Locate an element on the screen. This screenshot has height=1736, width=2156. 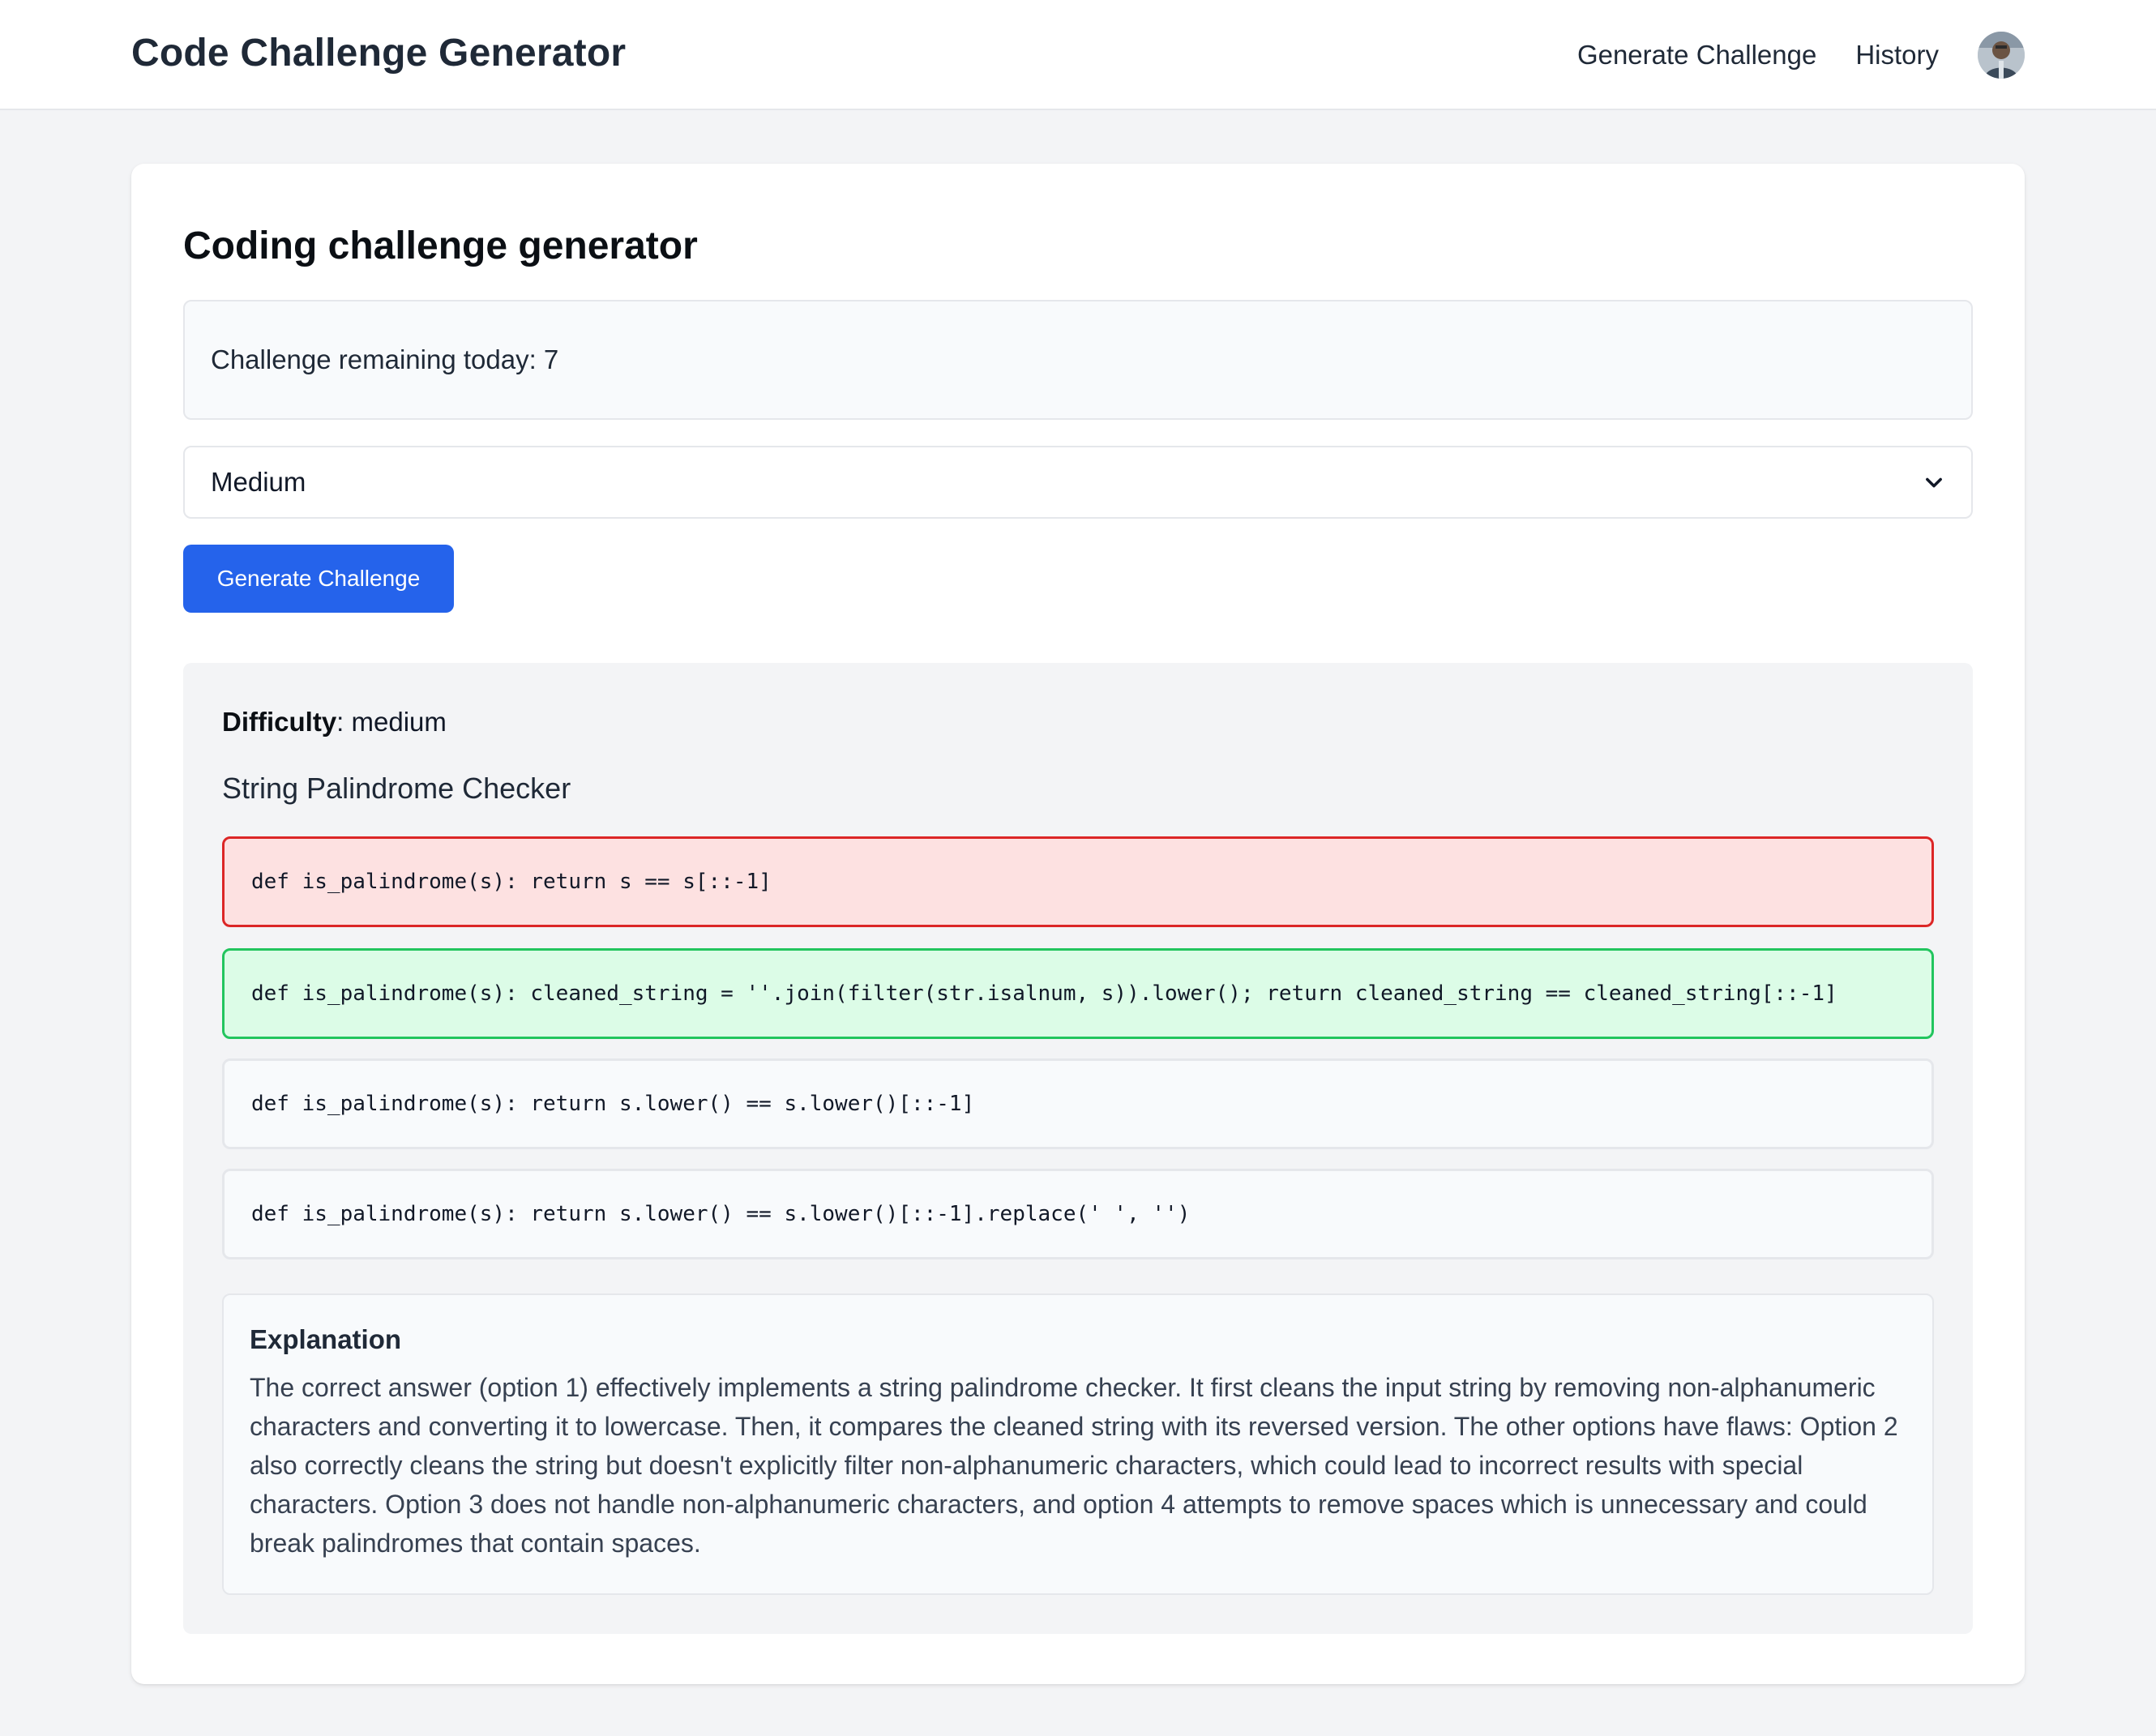
user-avatar is located at coordinates (2001, 56).